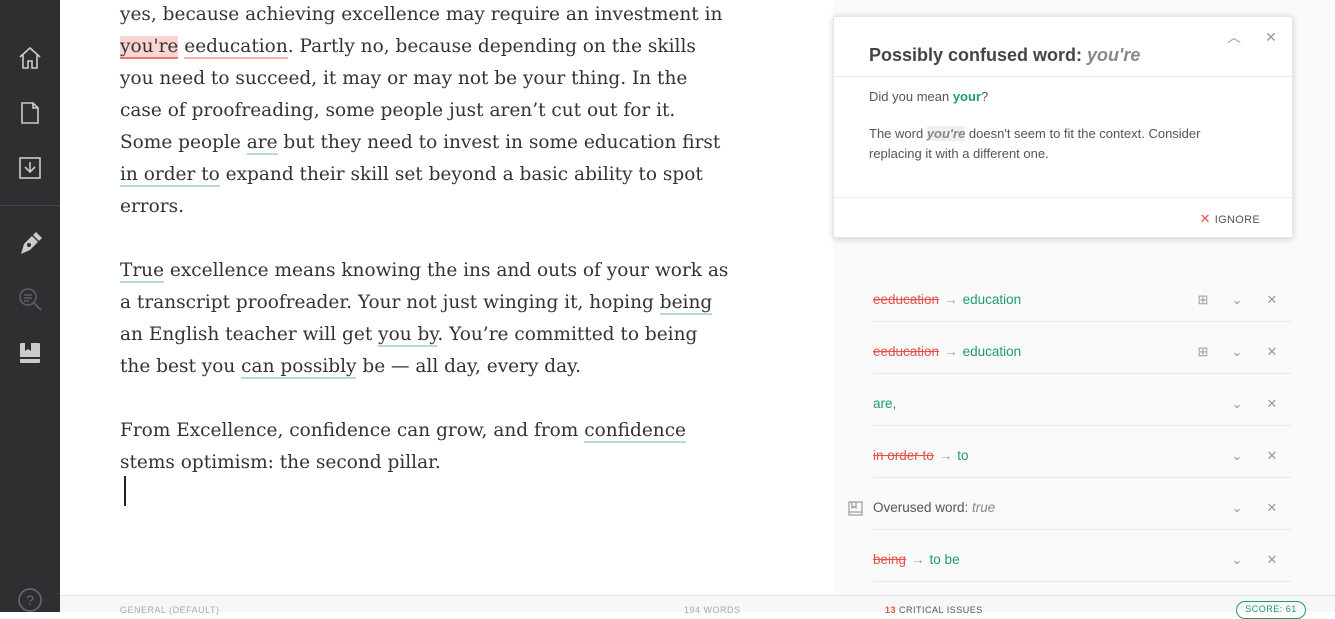  I want to click on alert-item: Overused word: true ⌄ ✕, so click(1082, 508).